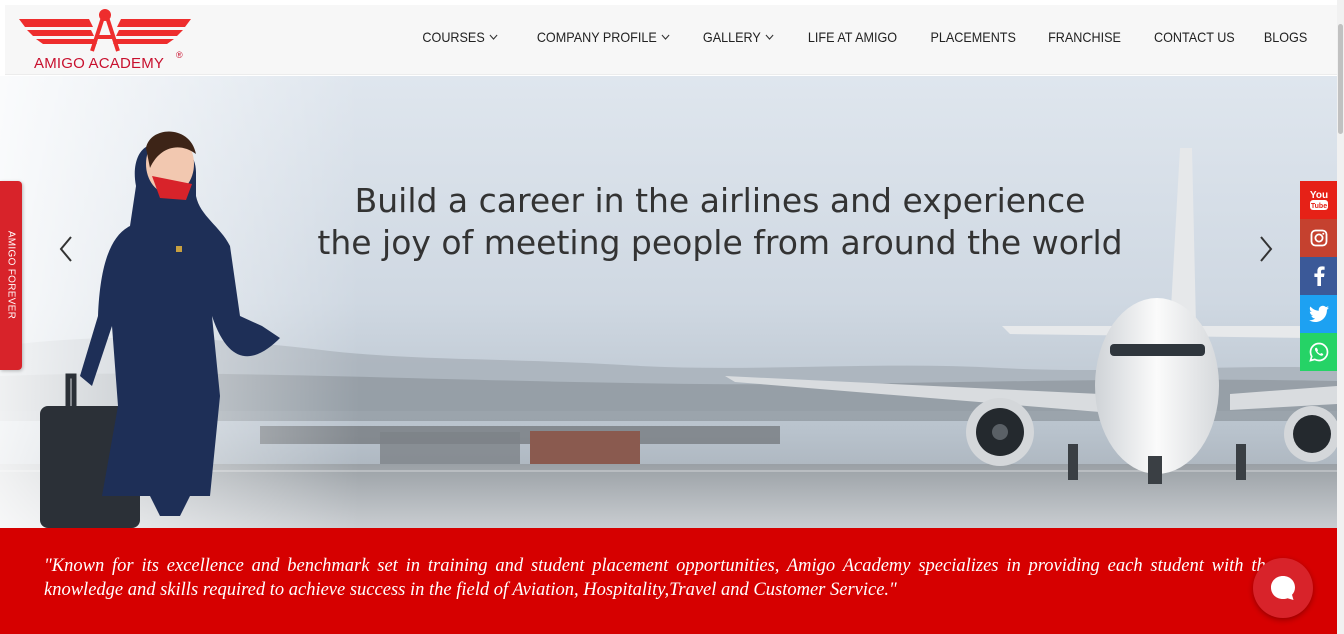  I want to click on chat-bubble-icon, so click(1283, 588).